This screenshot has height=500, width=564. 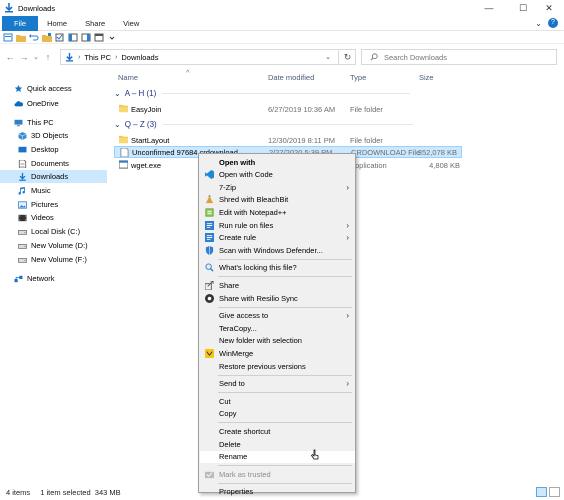 I want to click on undo-icon, so click(x=34, y=37).